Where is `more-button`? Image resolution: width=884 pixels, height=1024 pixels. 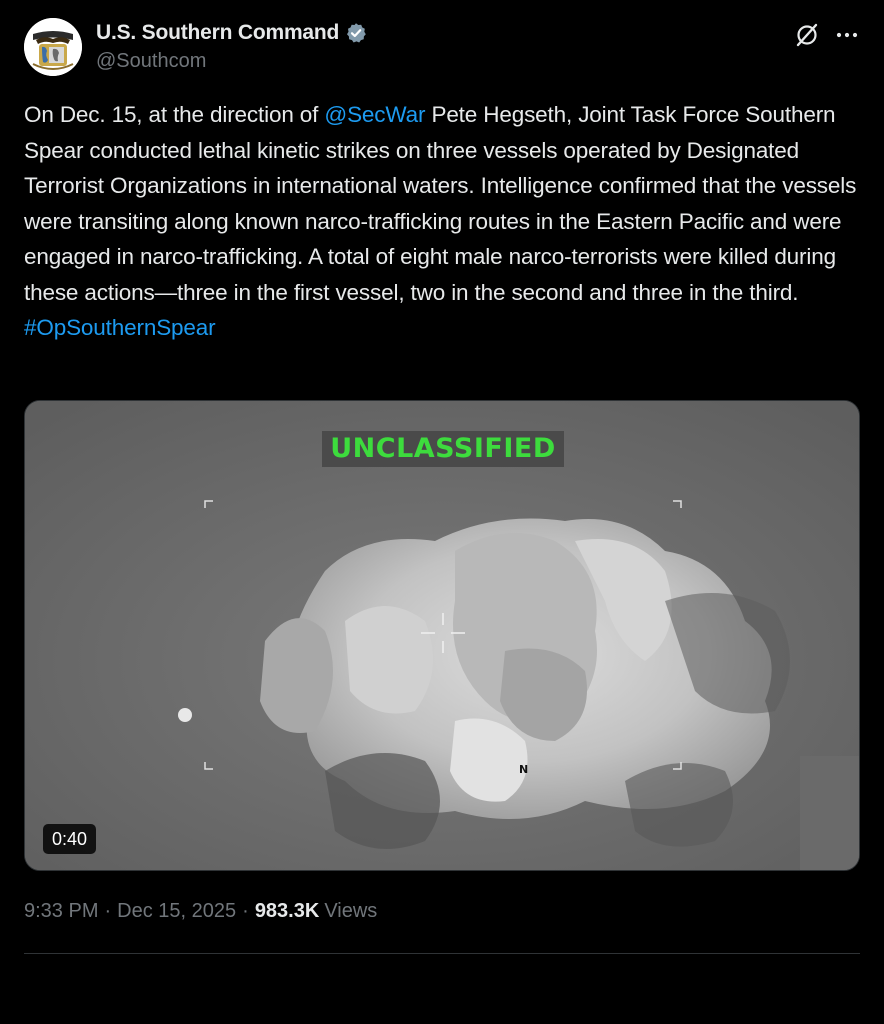 more-button is located at coordinates (847, 35).